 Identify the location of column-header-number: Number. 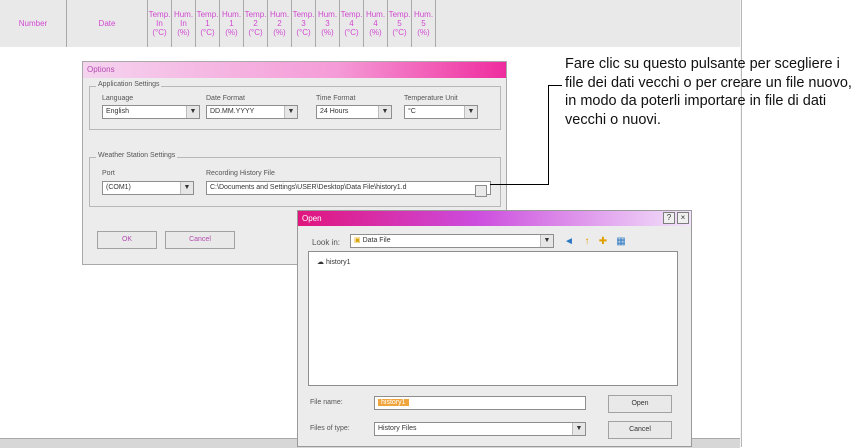
(33, 23).